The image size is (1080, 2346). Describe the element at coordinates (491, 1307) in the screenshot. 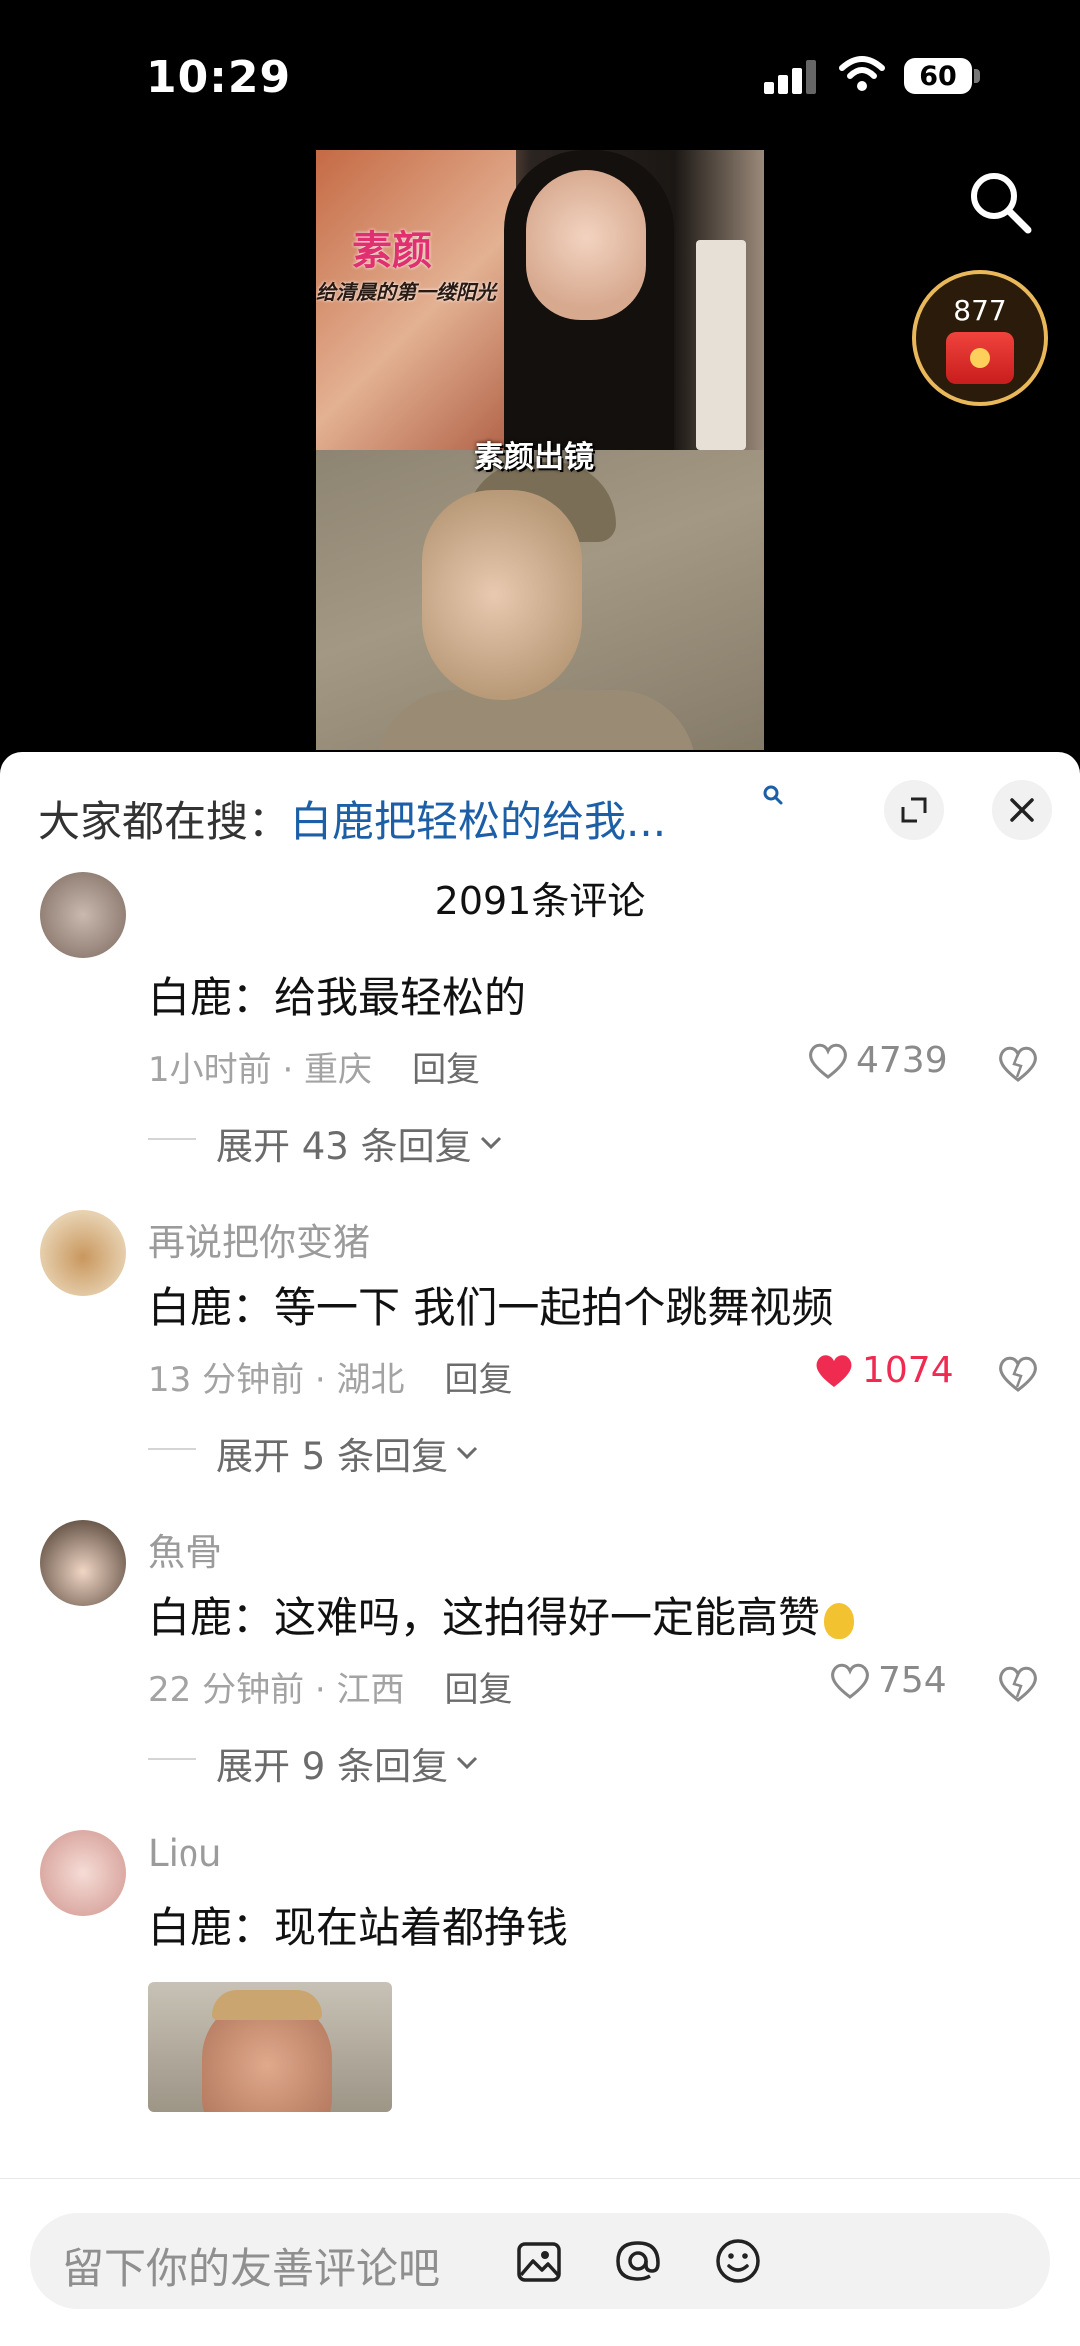

I see `comment-text: 白鹿：等一下 我们一起拍个跳舞视频` at that location.